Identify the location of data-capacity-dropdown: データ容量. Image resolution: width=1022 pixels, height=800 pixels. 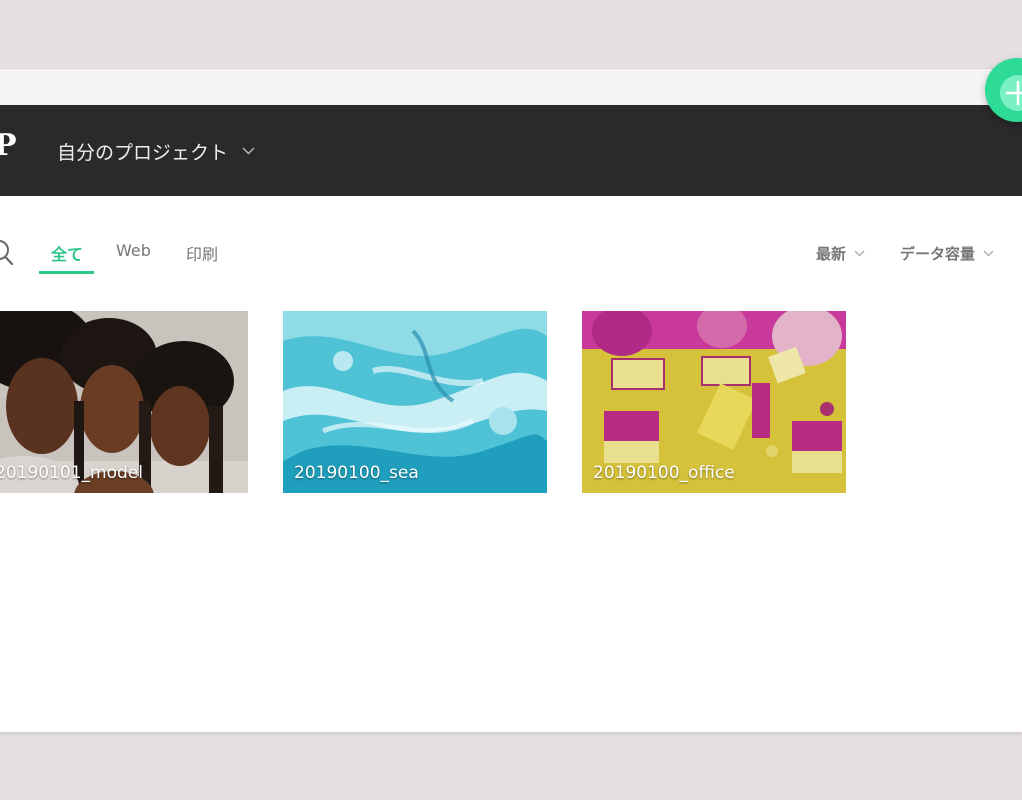
(947, 253).